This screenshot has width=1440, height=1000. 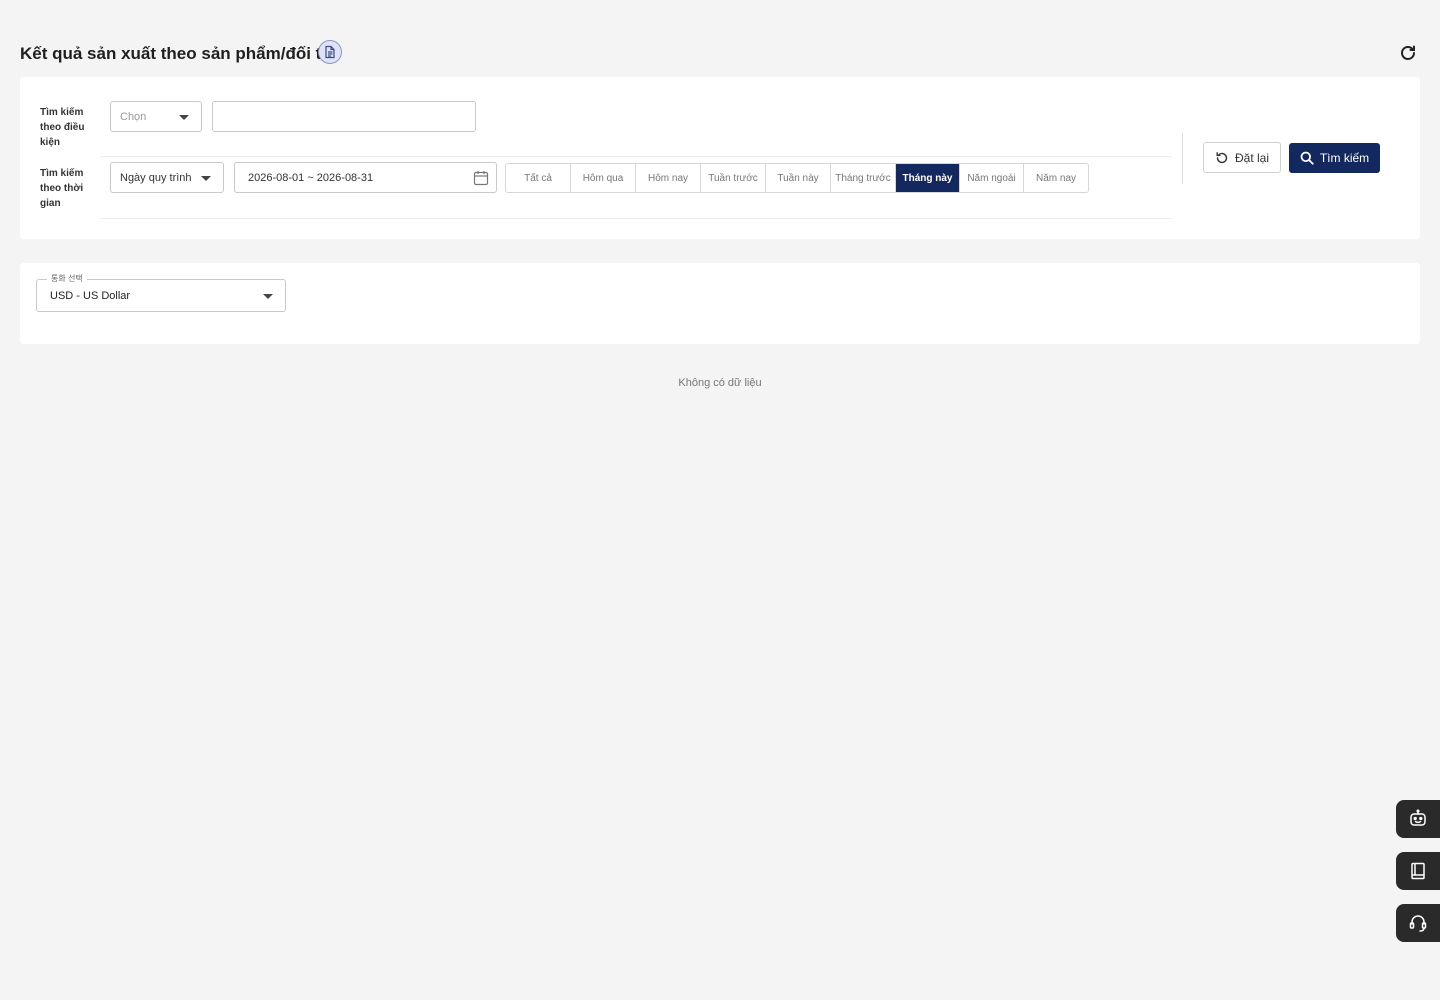 What do you see at coordinates (992, 178) in the screenshot?
I see `period-last-year-button: Năm ngoái` at bounding box center [992, 178].